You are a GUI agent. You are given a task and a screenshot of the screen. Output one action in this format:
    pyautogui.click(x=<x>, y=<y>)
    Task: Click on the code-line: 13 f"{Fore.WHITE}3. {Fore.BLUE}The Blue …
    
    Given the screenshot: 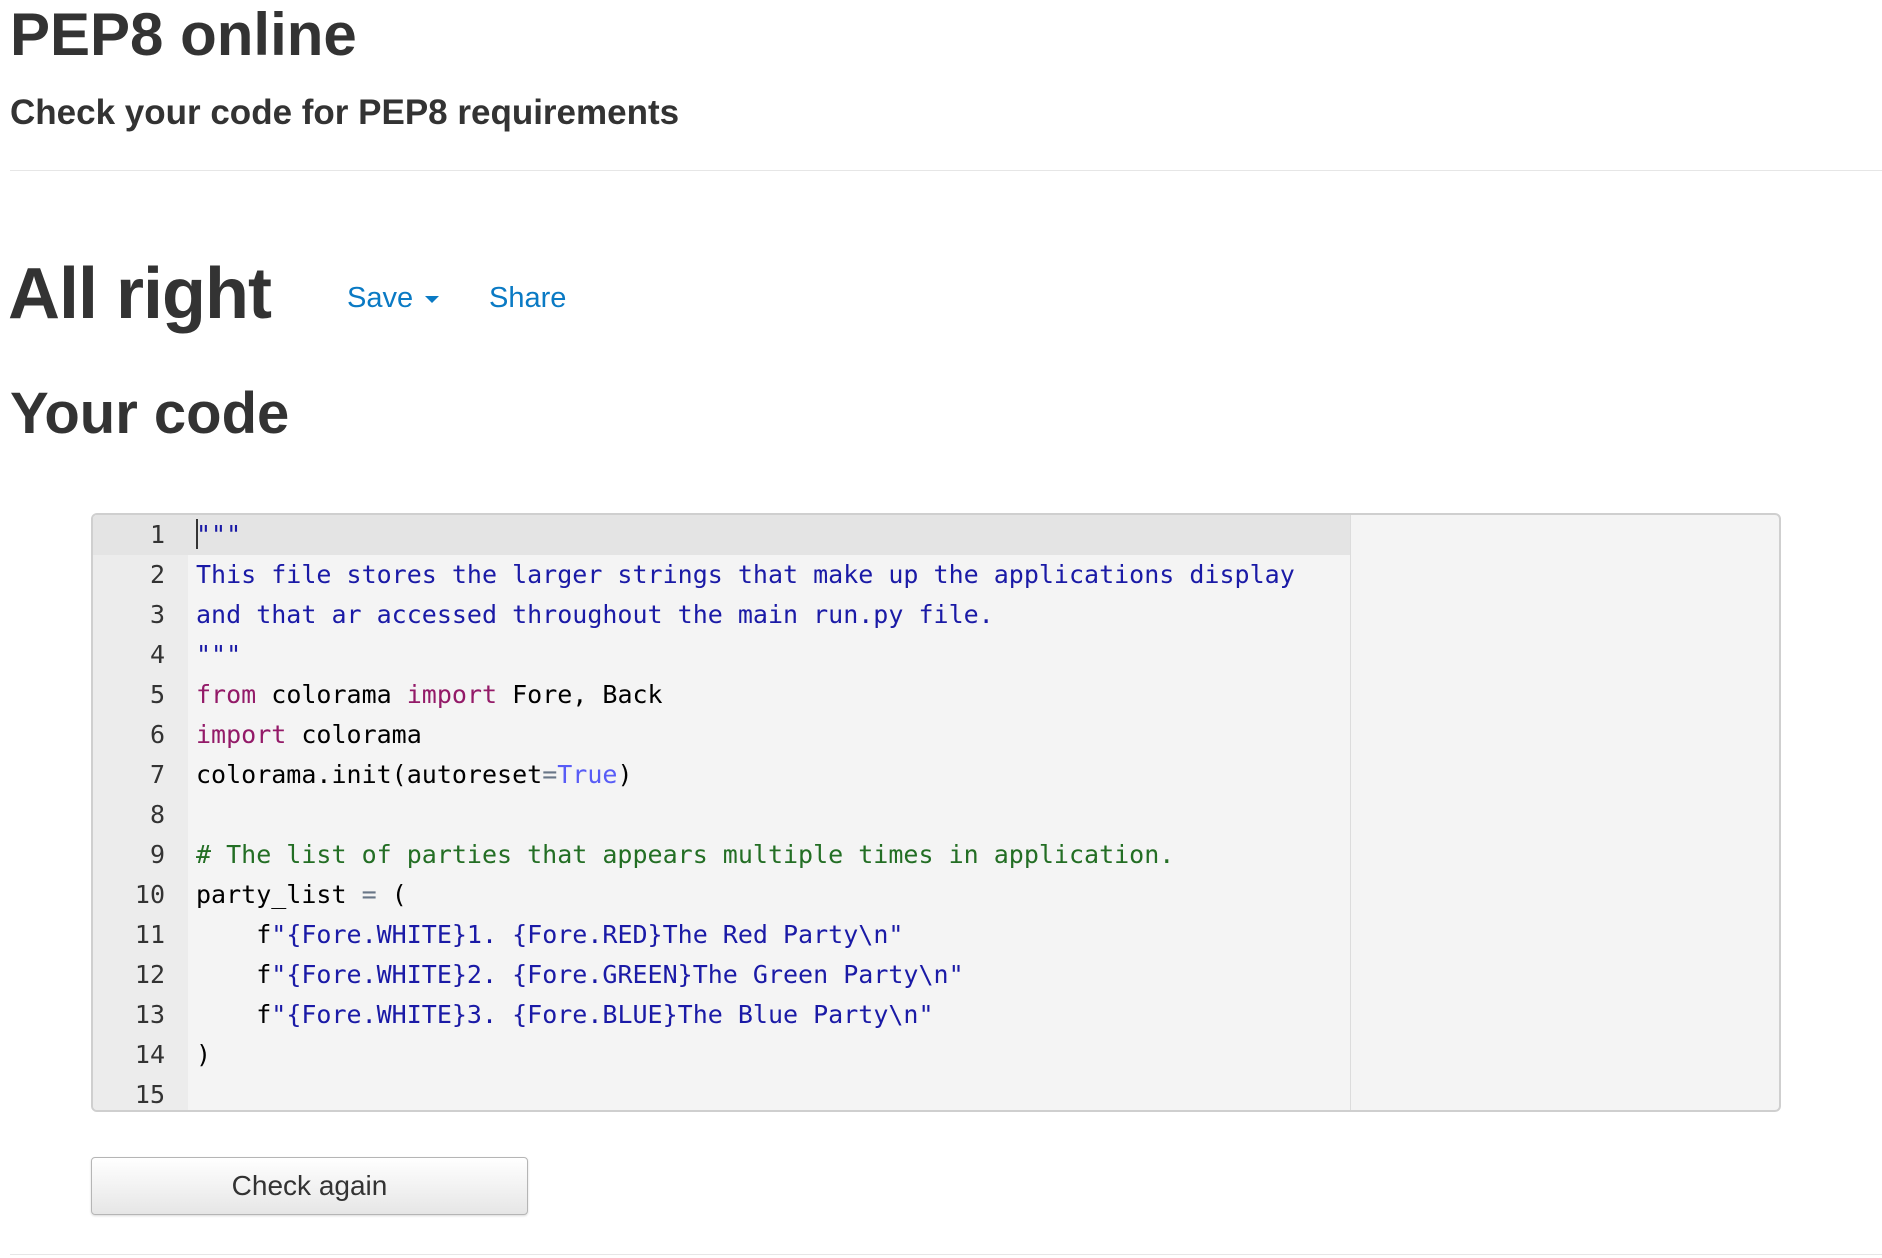 What is the action you would take?
    pyautogui.click(x=936, y=1015)
    